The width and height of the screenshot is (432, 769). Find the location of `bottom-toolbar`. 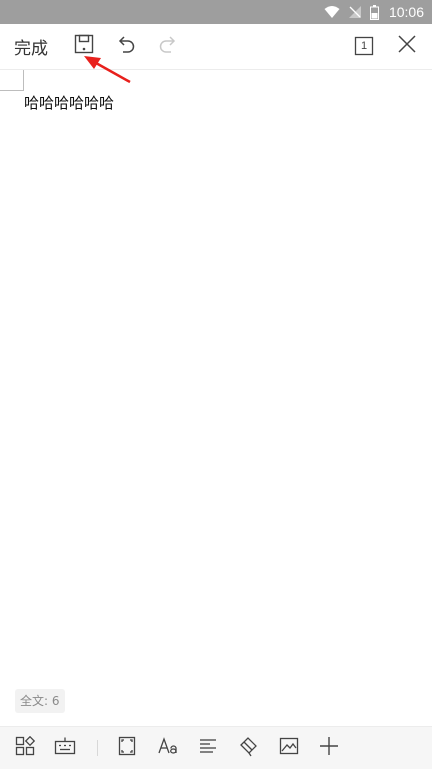

bottom-toolbar is located at coordinates (216, 747).